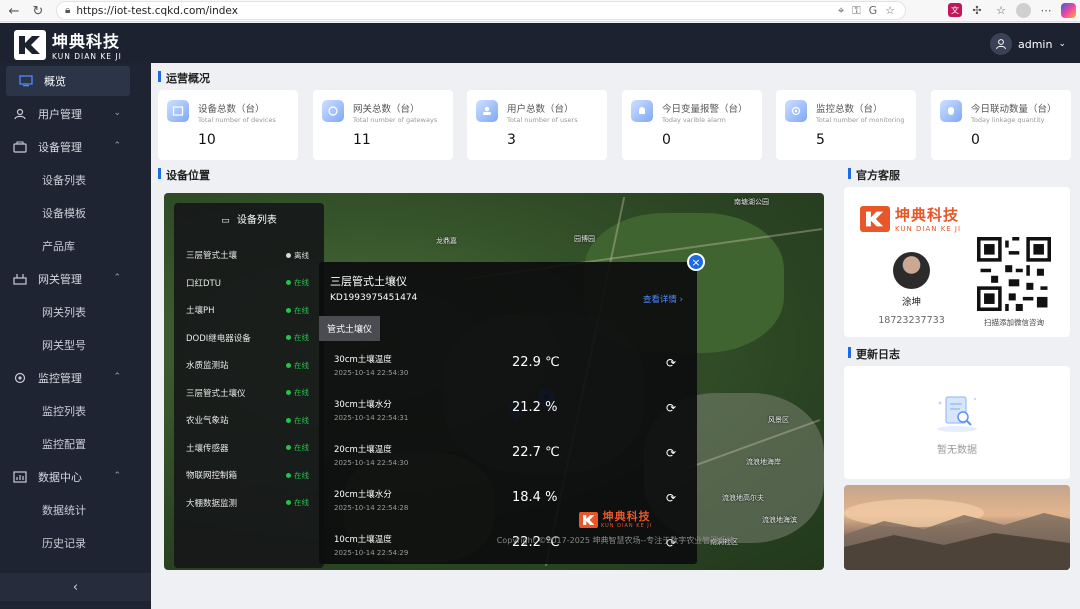  Describe the element at coordinates (207, 366) in the screenshot. I see `device-name: 水质监测站` at that location.